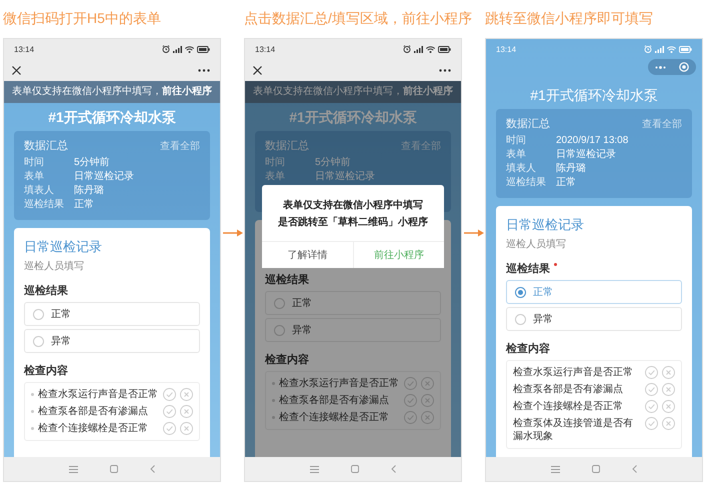  Describe the element at coordinates (573, 430) in the screenshot. I see `check-item: 检查泵体及连接管道是否有漏水现象` at that location.